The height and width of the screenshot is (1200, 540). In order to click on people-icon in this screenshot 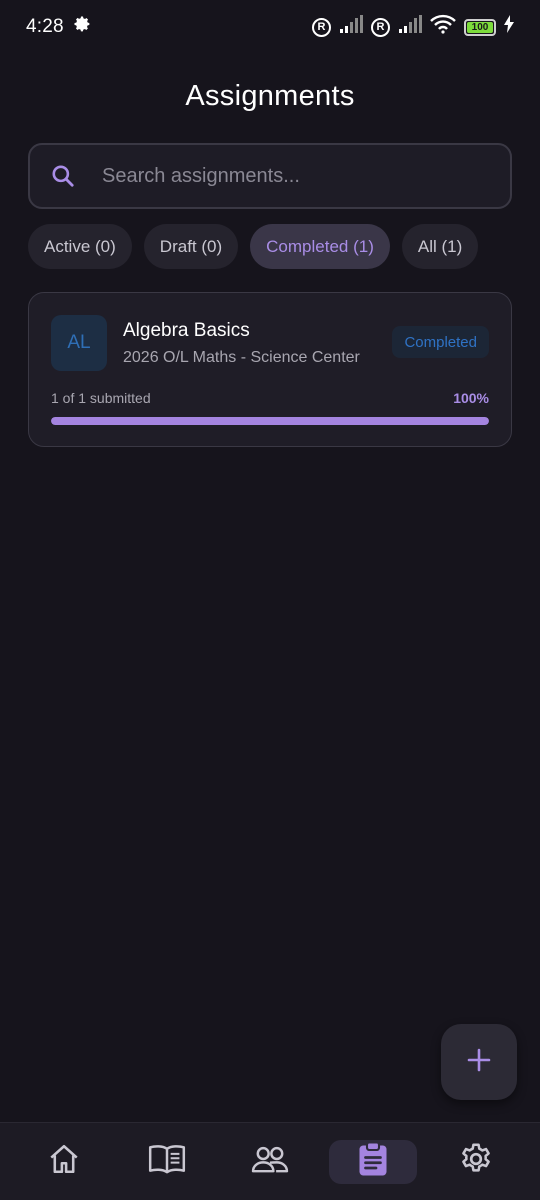, I will do `click(270, 1161)`.